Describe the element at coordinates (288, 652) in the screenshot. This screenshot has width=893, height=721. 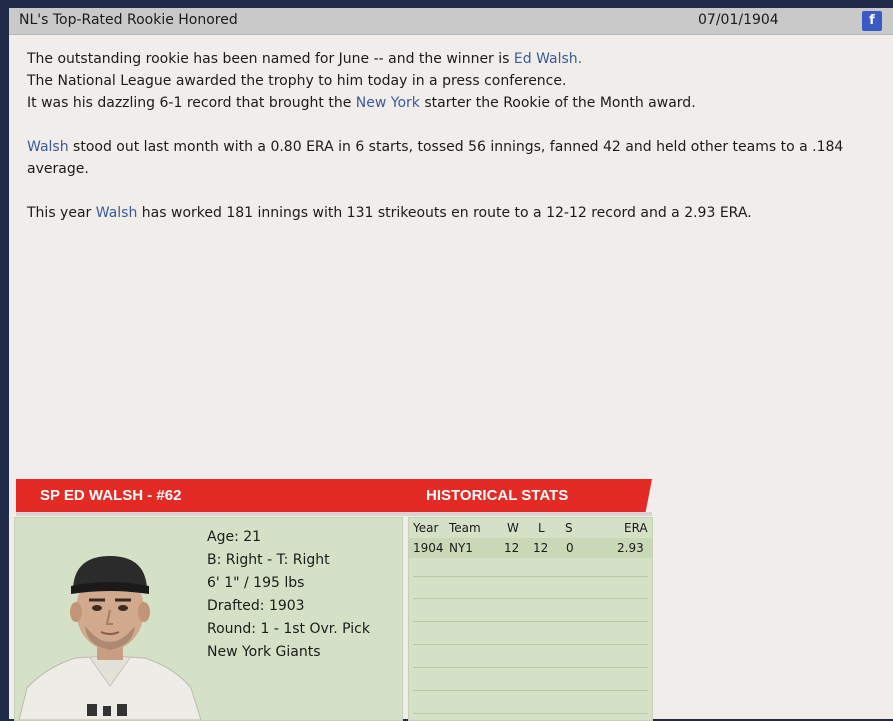
I see `player-team: New York Giants` at that location.